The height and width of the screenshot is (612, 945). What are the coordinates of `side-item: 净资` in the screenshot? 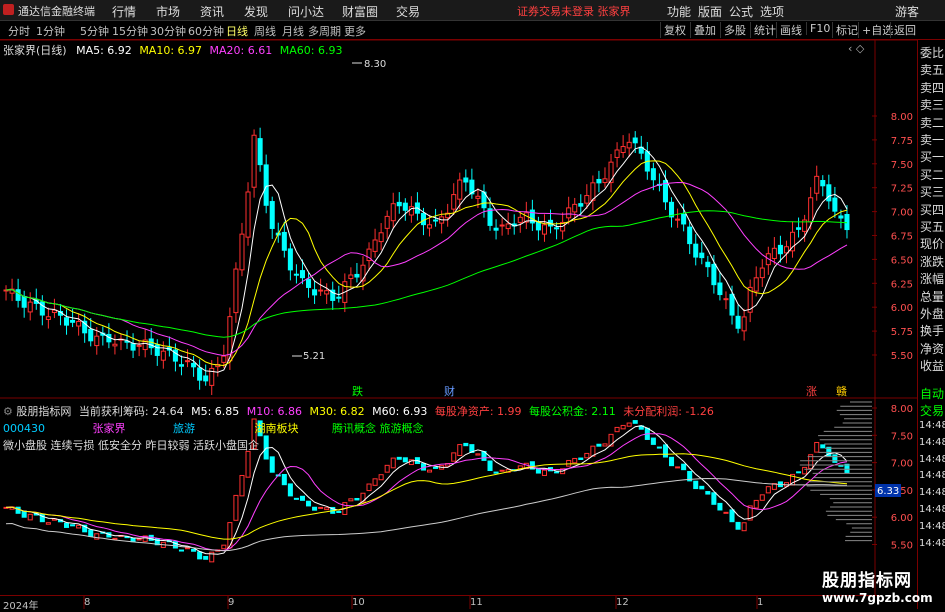 It's located at (932, 348).